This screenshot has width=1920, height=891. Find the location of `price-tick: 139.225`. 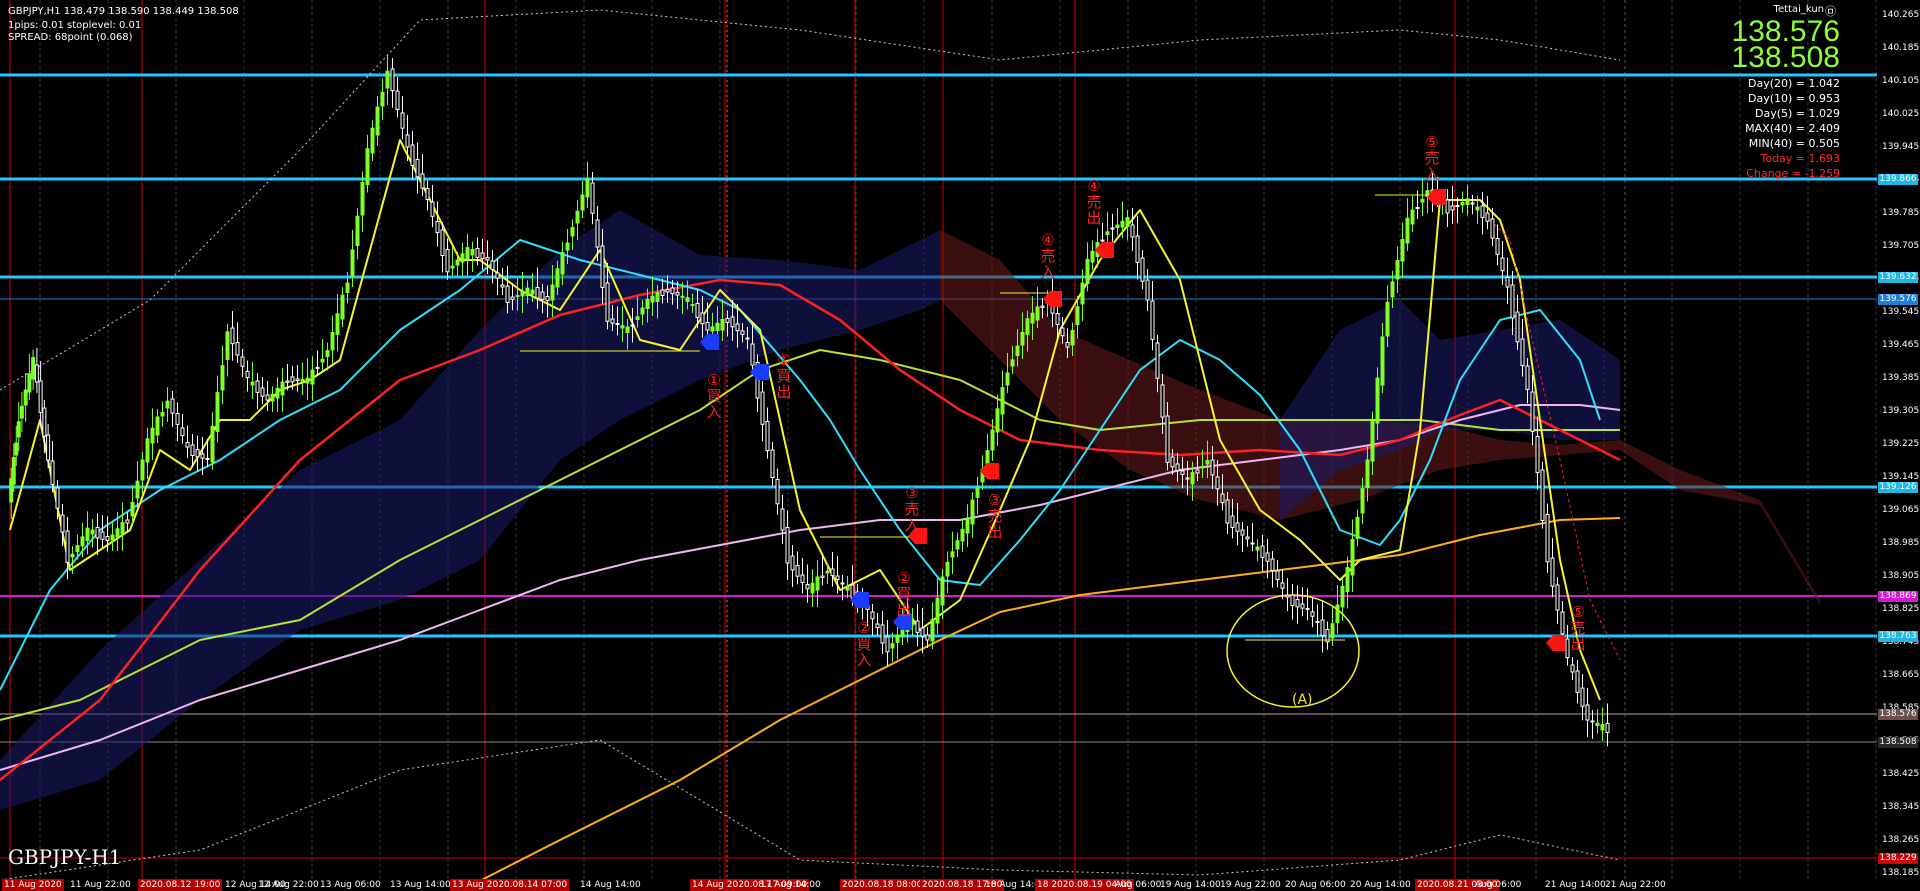

price-tick: 139.225 is located at coordinates (1901, 444).